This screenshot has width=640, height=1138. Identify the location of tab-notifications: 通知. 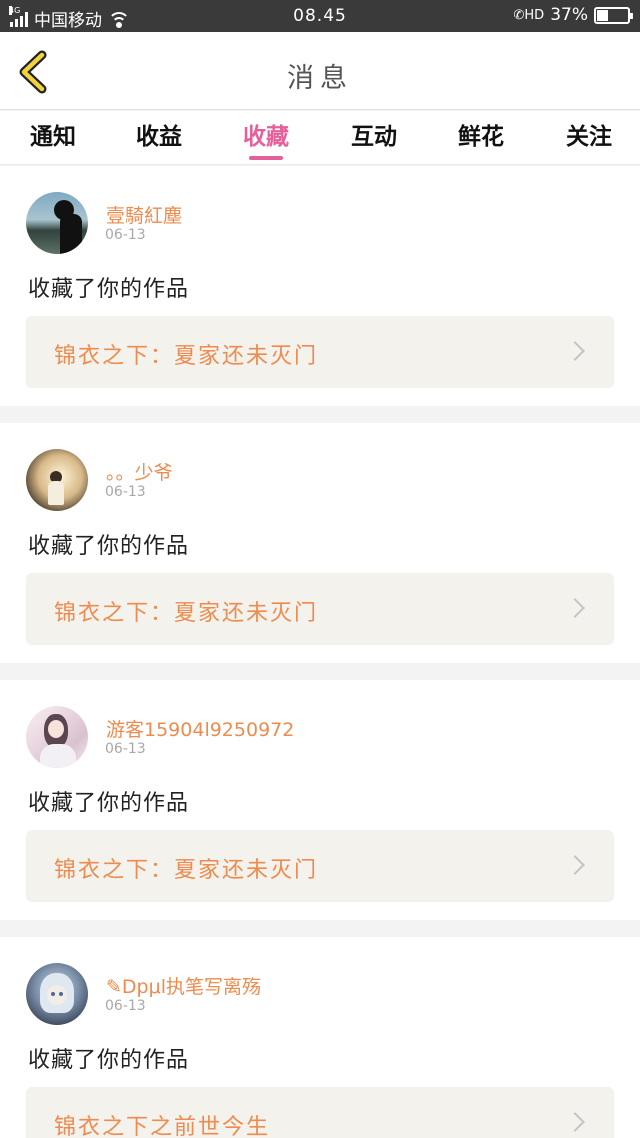
(53, 139).